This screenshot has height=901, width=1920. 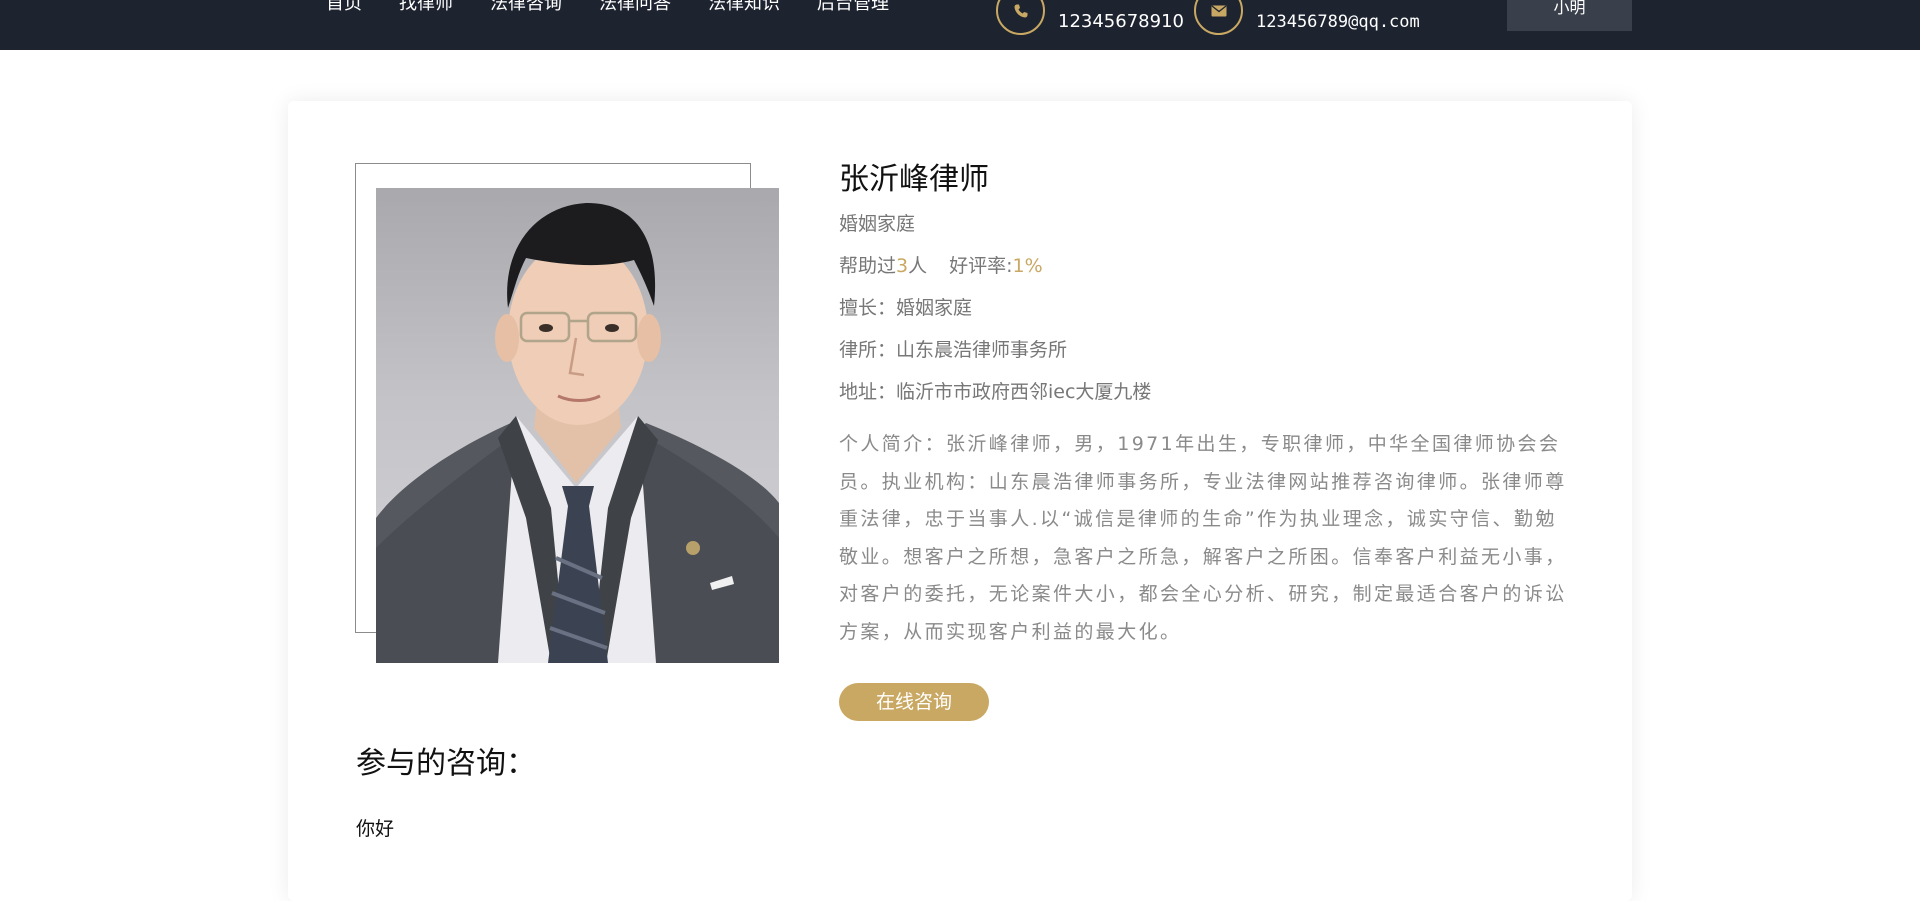 I want to click on helped-count: 3, so click(x=902, y=266).